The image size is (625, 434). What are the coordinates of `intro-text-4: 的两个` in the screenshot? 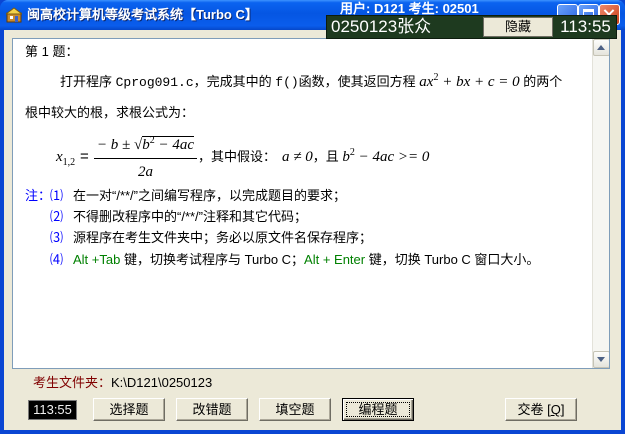 It's located at (541, 81).